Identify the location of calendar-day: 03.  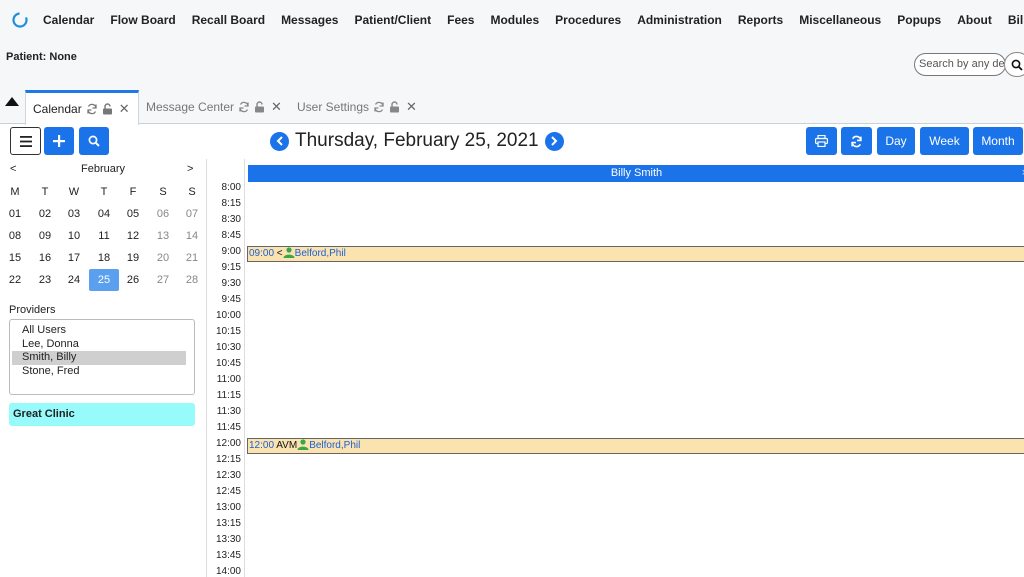
(74, 214).